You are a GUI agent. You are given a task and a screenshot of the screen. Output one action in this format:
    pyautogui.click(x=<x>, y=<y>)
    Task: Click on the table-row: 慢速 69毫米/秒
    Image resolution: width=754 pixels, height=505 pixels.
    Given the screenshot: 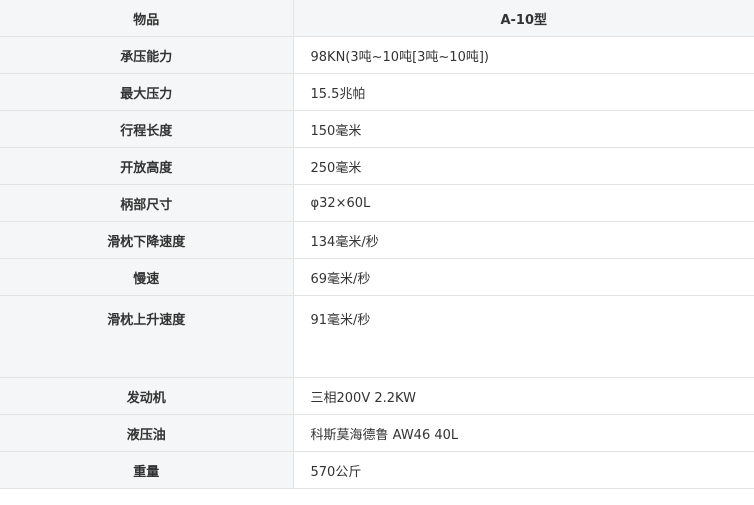 What is the action you would take?
    pyautogui.click(x=377, y=277)
    